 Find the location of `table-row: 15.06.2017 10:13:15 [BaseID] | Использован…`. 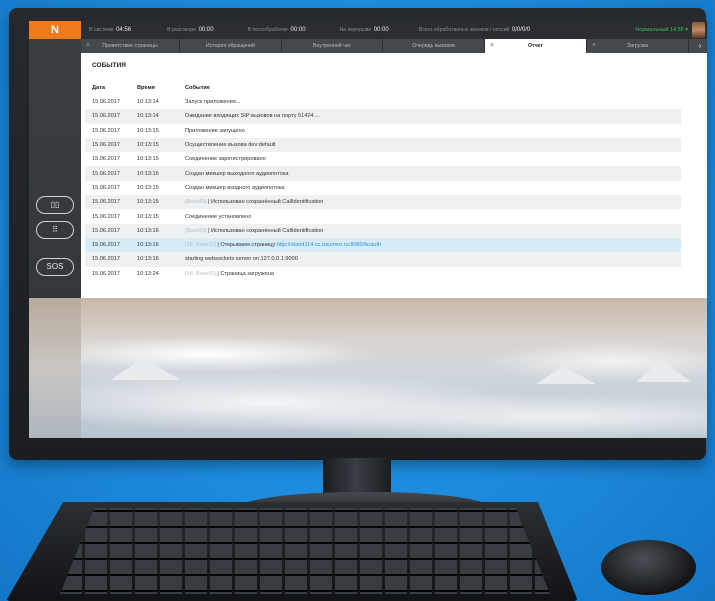

table-row: 15.06.2017 10:13:15 [BaseID] | Использован… is located at coordinates (383, 202).